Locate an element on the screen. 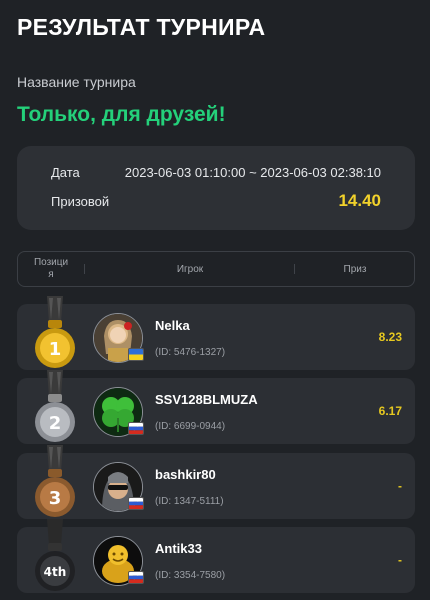  results-table-header: Позиция Игрок Приз is located at coordinates (216, 269).